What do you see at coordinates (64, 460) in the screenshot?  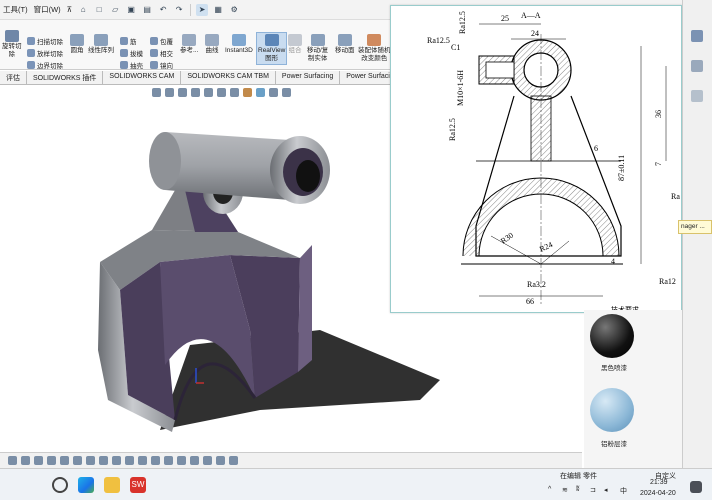 I see `sketch-icon` at bounding box center [64, 460].